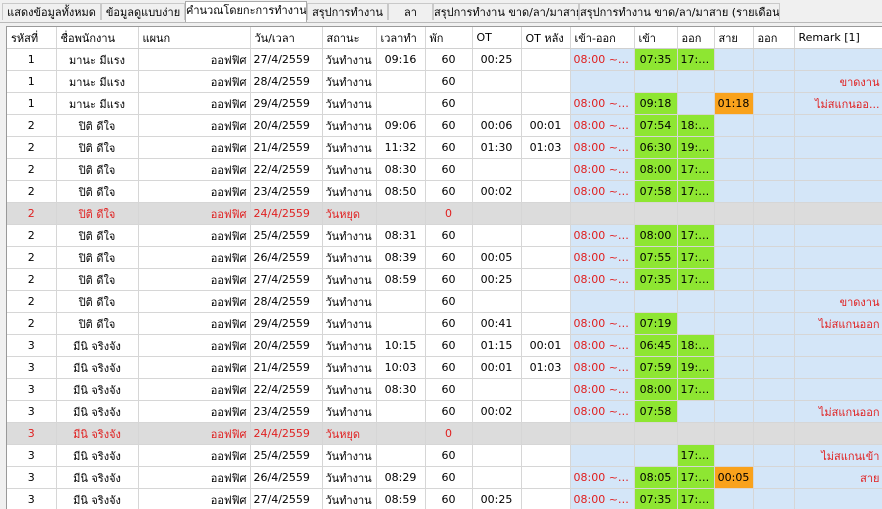 The width and height of the screenshot is (882, 509). Describe the element at coordinates (496, 38) in the screenshot. I see `col-header-ot: OT` at that location.